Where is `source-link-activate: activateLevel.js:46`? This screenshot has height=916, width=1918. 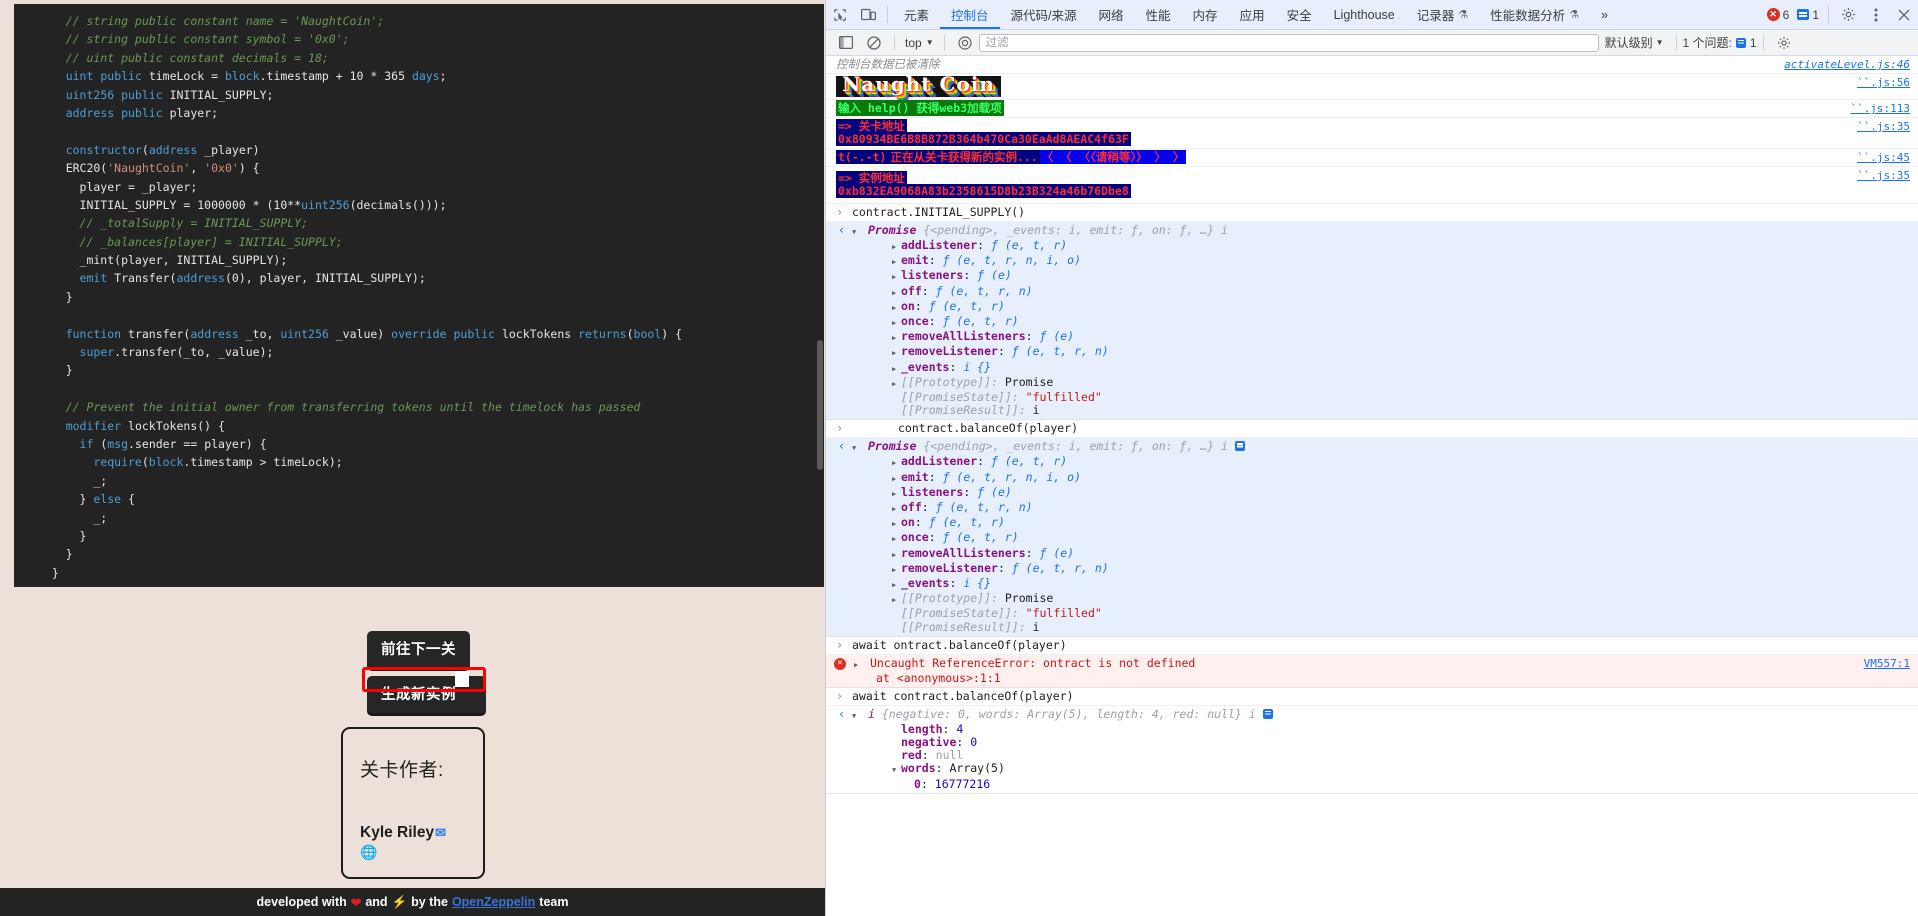
source-link-activate: activateLevel.js:46 is located at coordinates (1847, 64).